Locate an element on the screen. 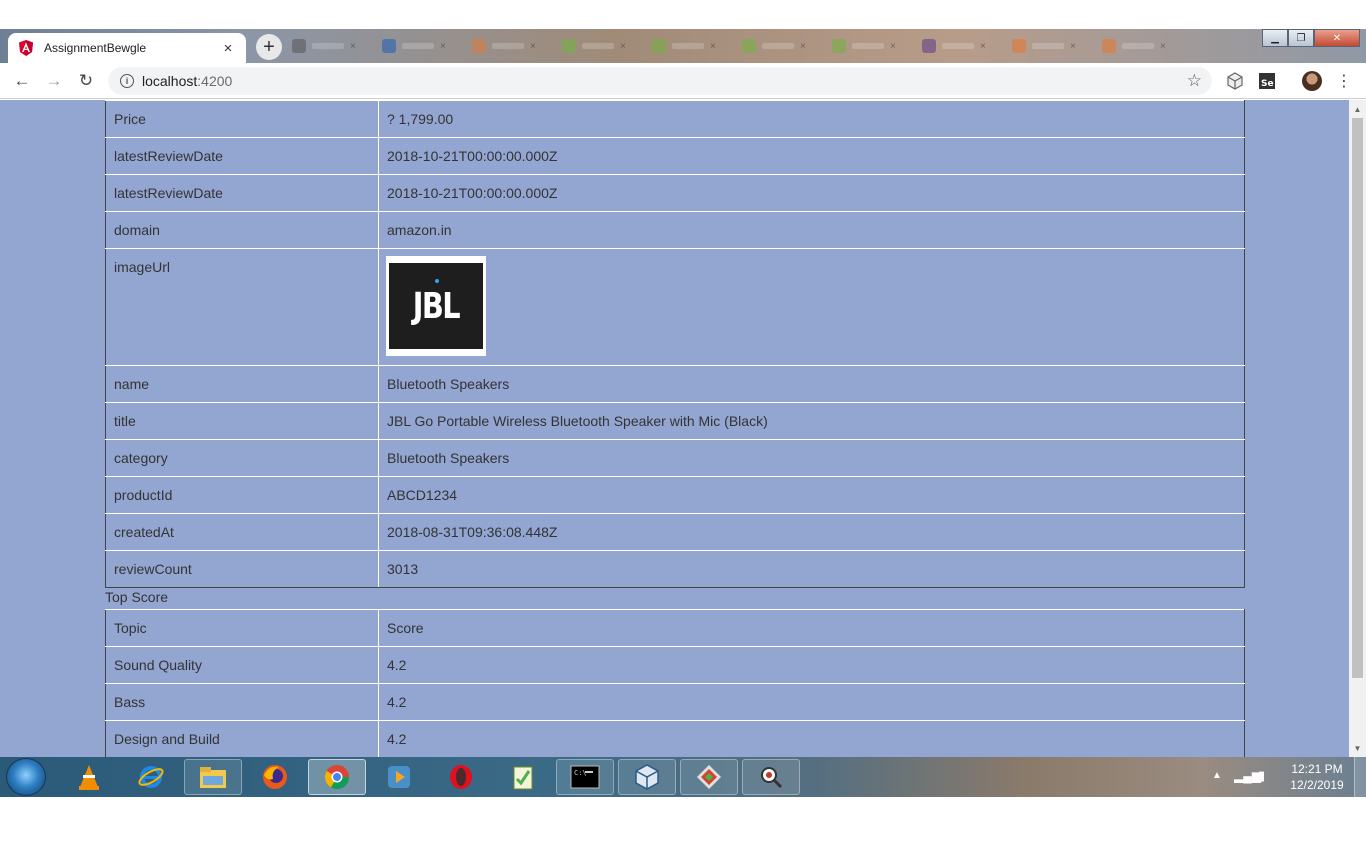 The image size is (1366, 850). table-row: imageUrl JBL is located at coordinates (675, 307).